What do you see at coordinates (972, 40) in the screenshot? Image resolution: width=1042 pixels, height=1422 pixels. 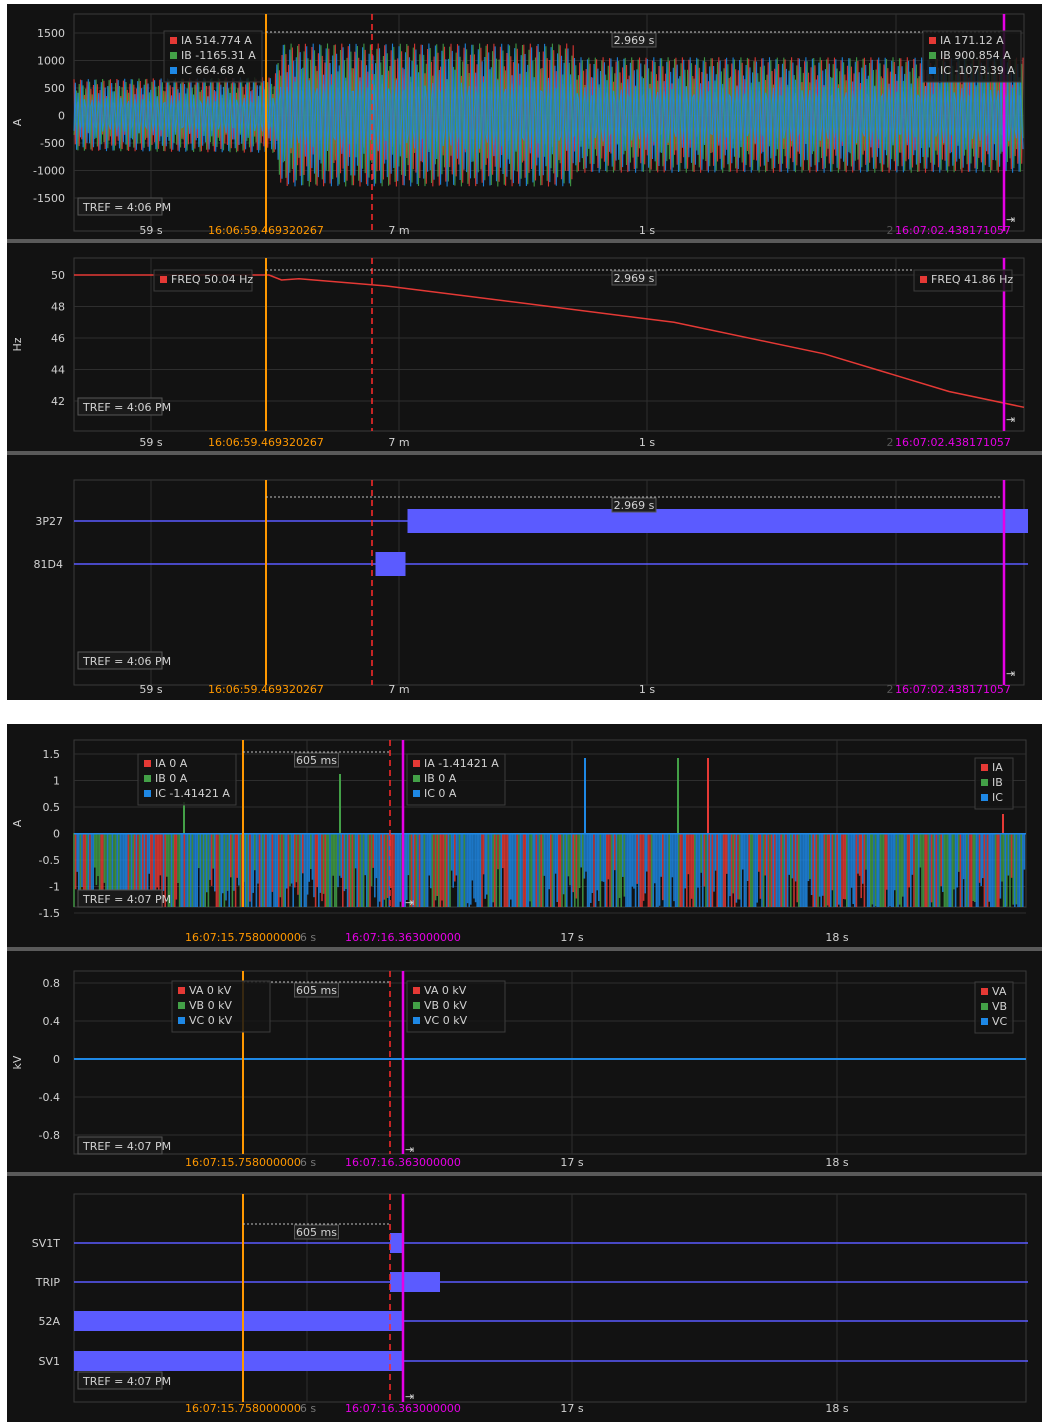 I see `legend-right-label: IA 171.12 A` at bounding box center [972, 40].